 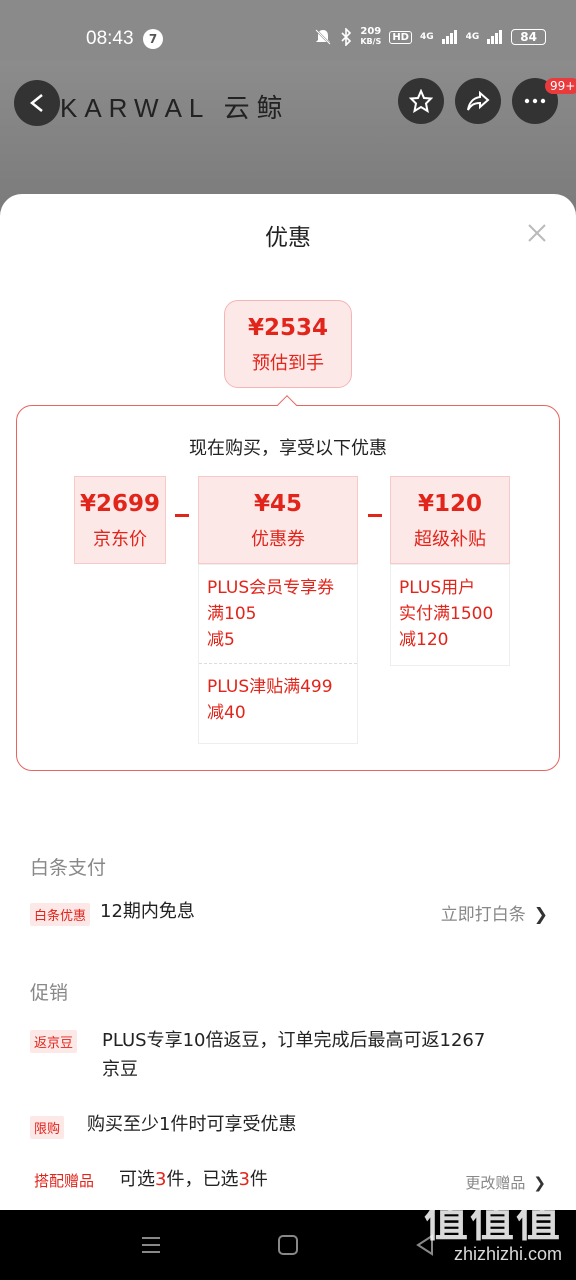 What do you see at coordinates (226, 713) in the screenshot?
I see `coupon-detail-line: 减40` at bounding box center [226, 713].